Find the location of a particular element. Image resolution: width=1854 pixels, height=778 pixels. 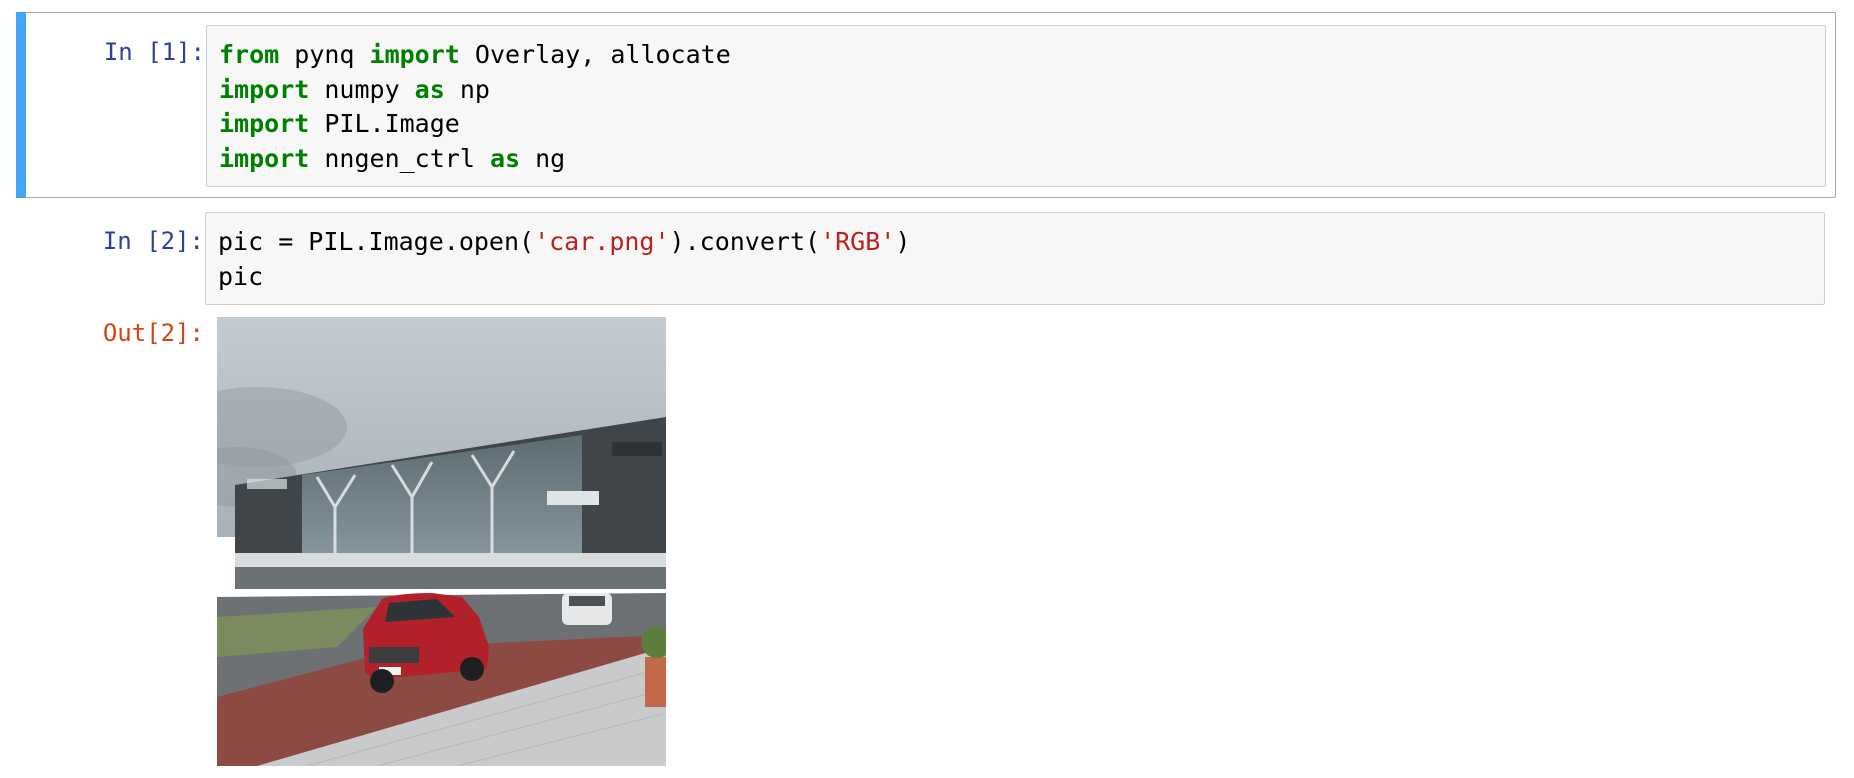

input-prompt: In [2]: is located at coordinates (153, 241).